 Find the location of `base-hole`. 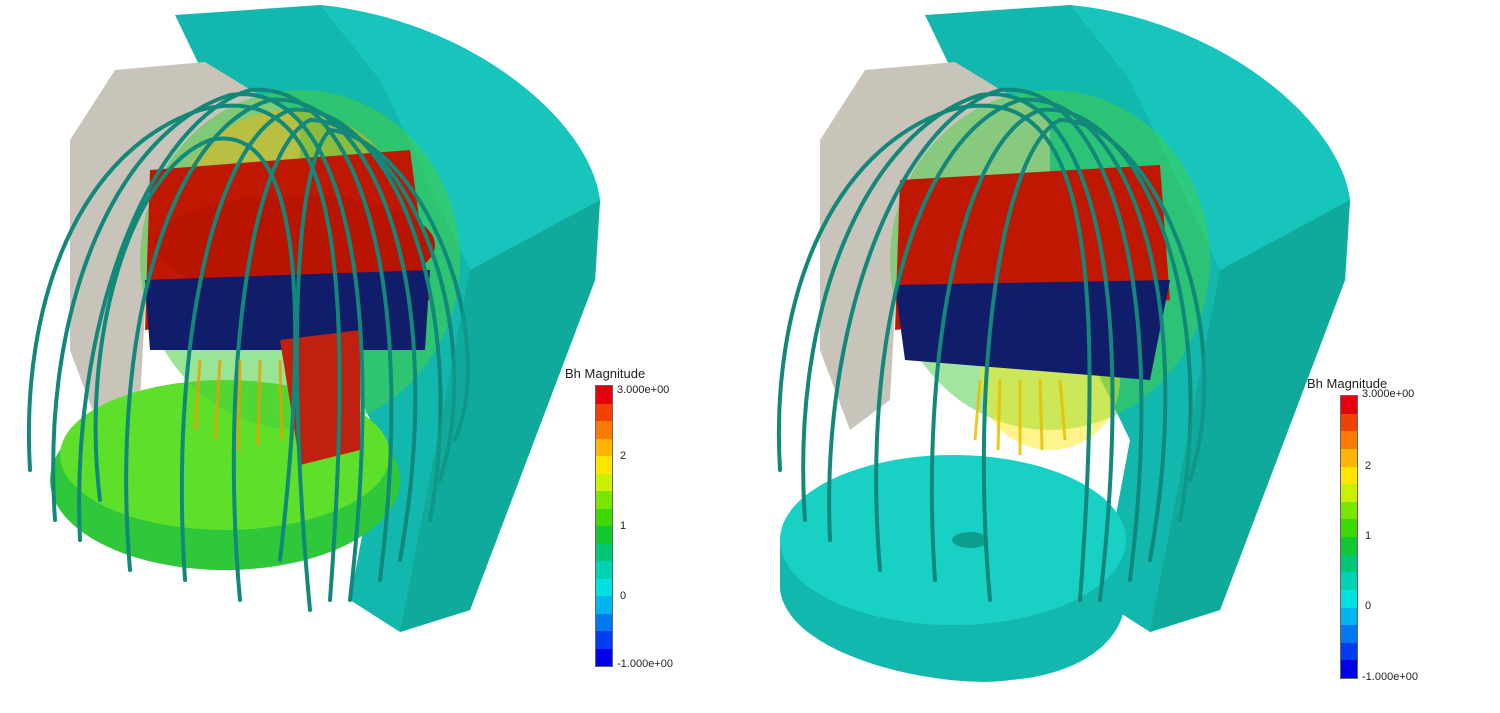

base-hole is located at coordinates (970, 540).